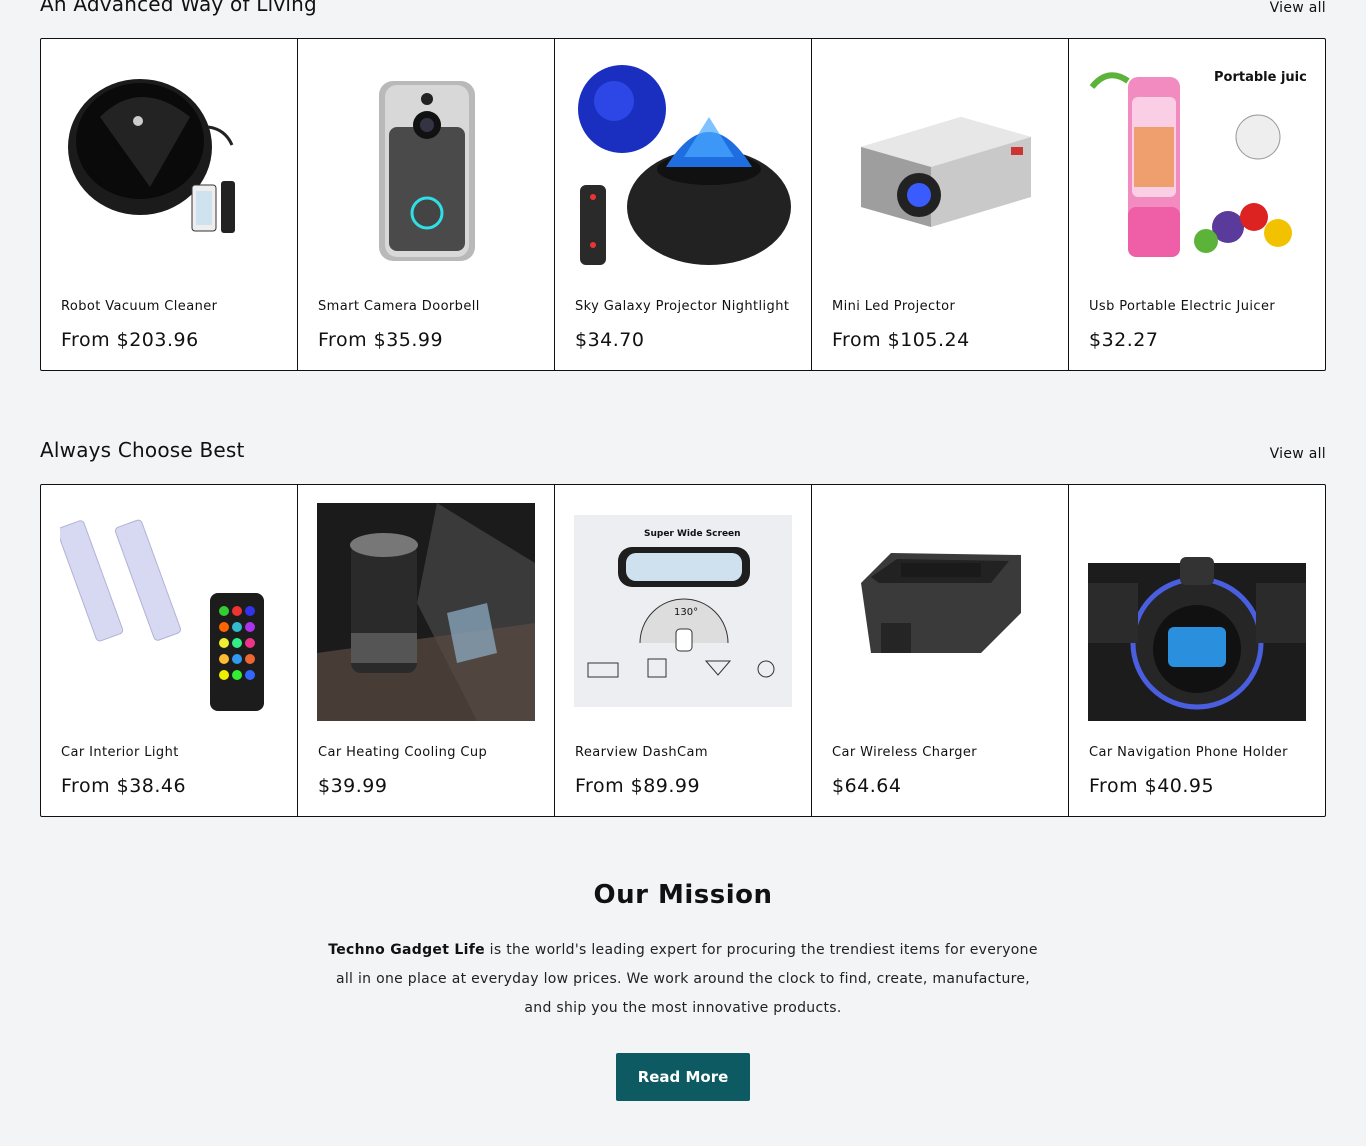 The width and height of the screenshot is (1366, 1146). Describe the element at coordinates (1152, 786) in the screenshot. I see `product-price: From $40.95` at that location.